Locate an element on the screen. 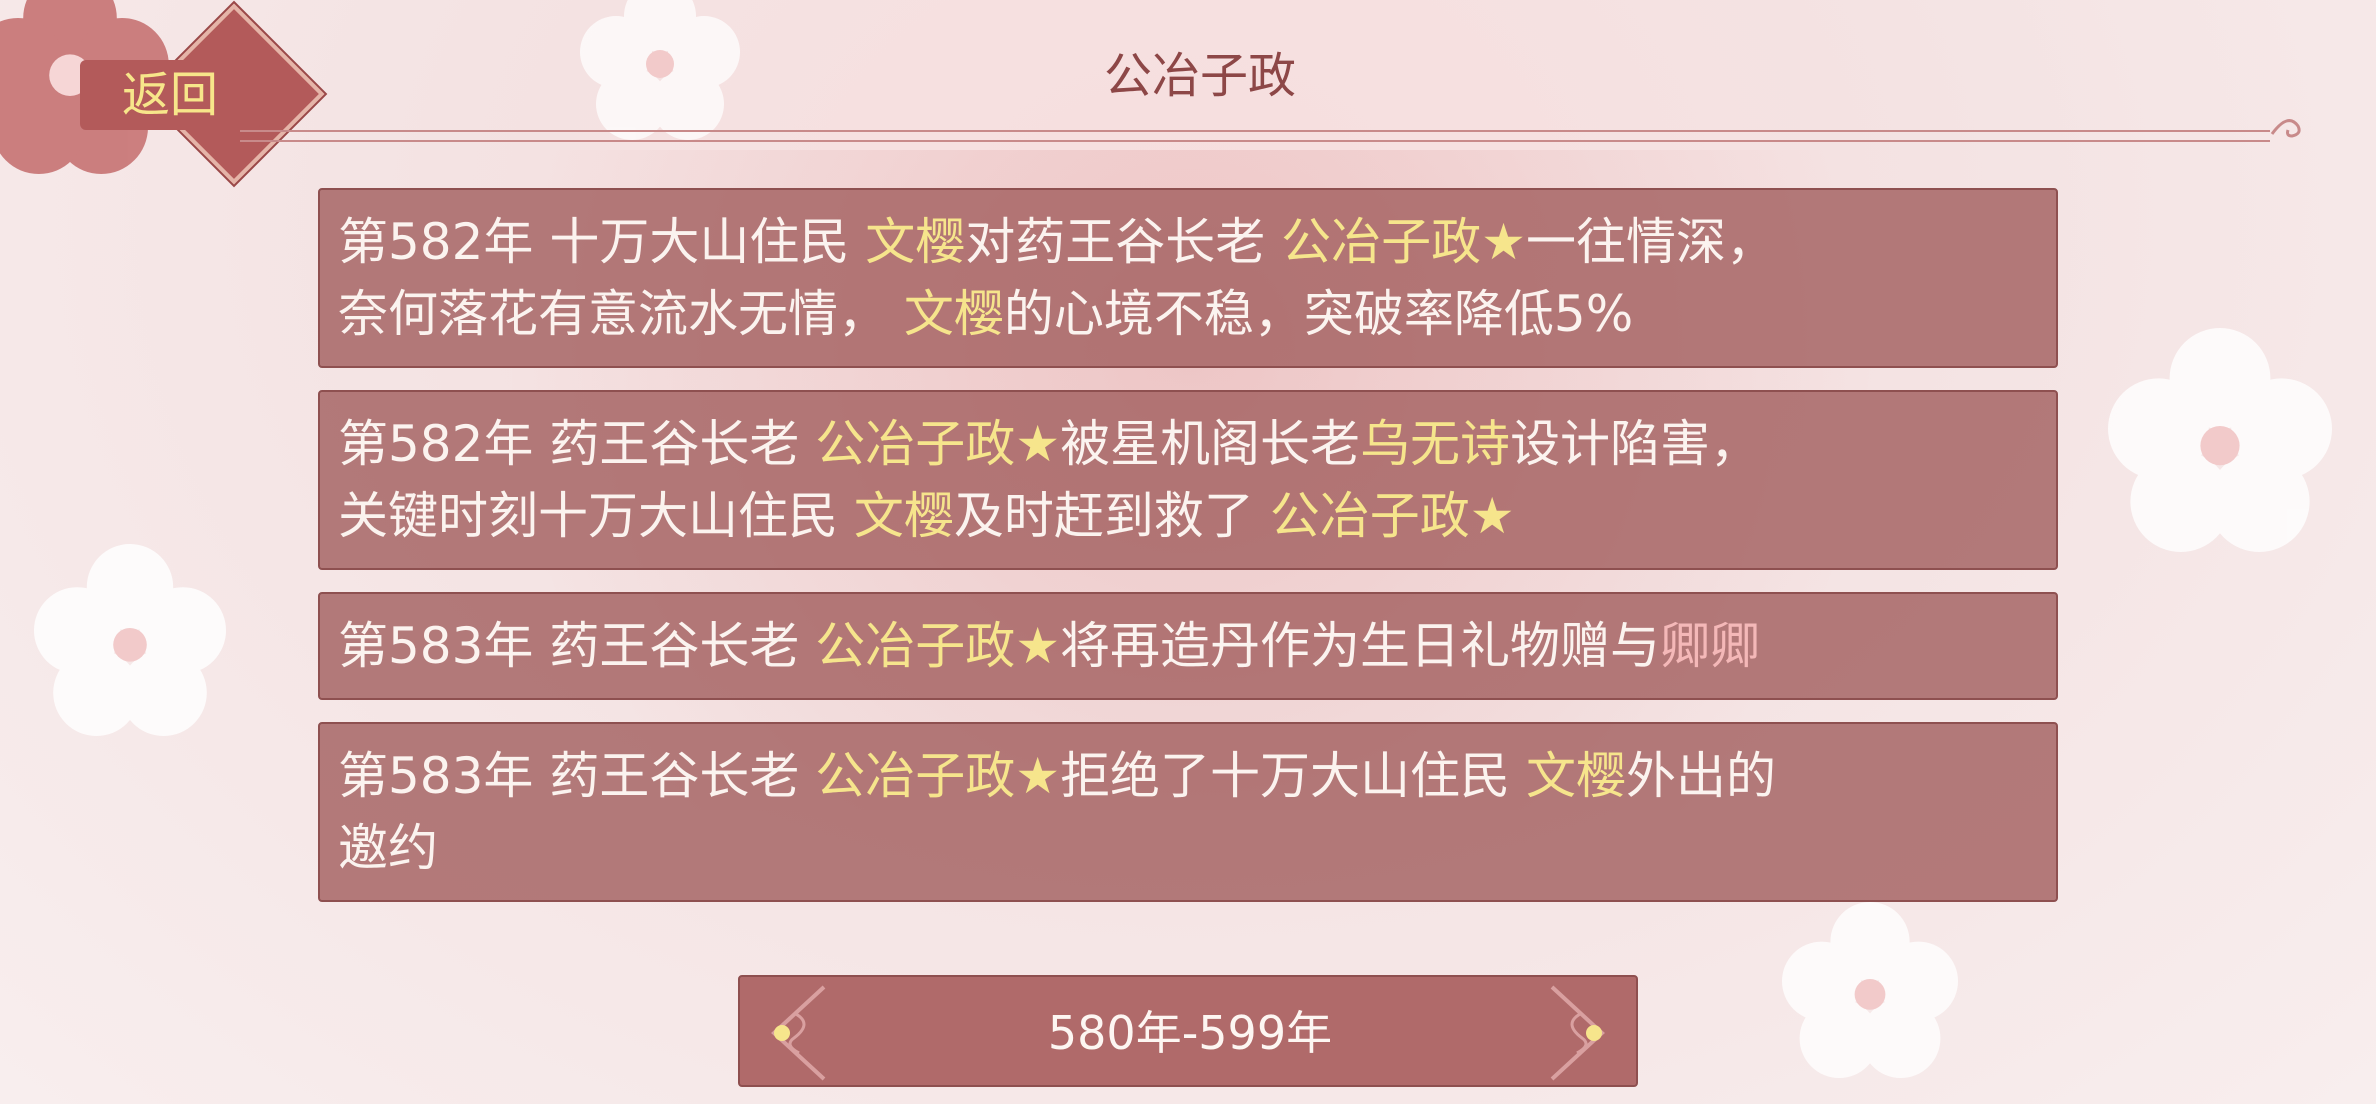 The width and height of the screenshot is (2376, 1104). event-card: 第583年 药王谷长老 公冶子政★将再造丹作为生日礼物赠与卿卿 is located at coordinates (1188, 646).